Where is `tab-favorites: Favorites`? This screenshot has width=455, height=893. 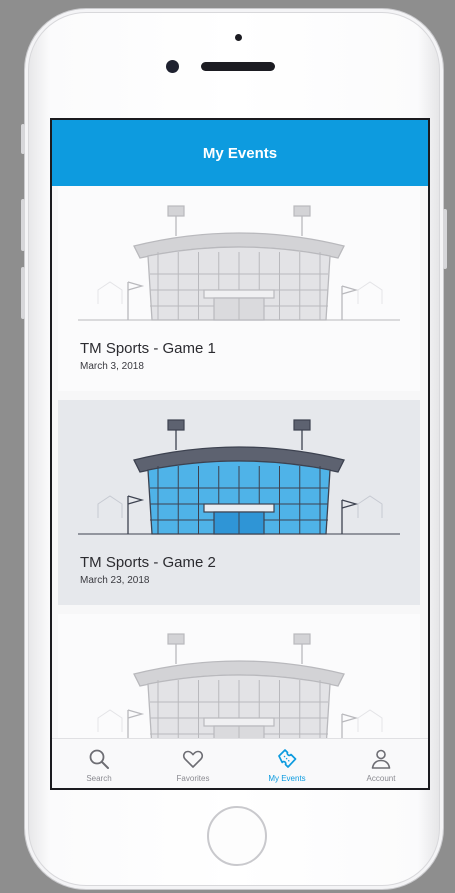 tab-favorites: Favorites is located at coordinates (193, 763).